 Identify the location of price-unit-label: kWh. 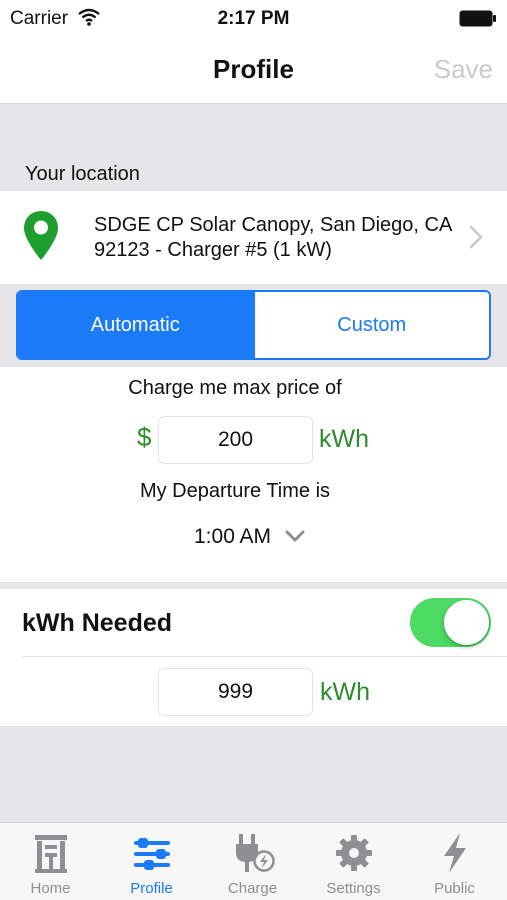
(344, 439).